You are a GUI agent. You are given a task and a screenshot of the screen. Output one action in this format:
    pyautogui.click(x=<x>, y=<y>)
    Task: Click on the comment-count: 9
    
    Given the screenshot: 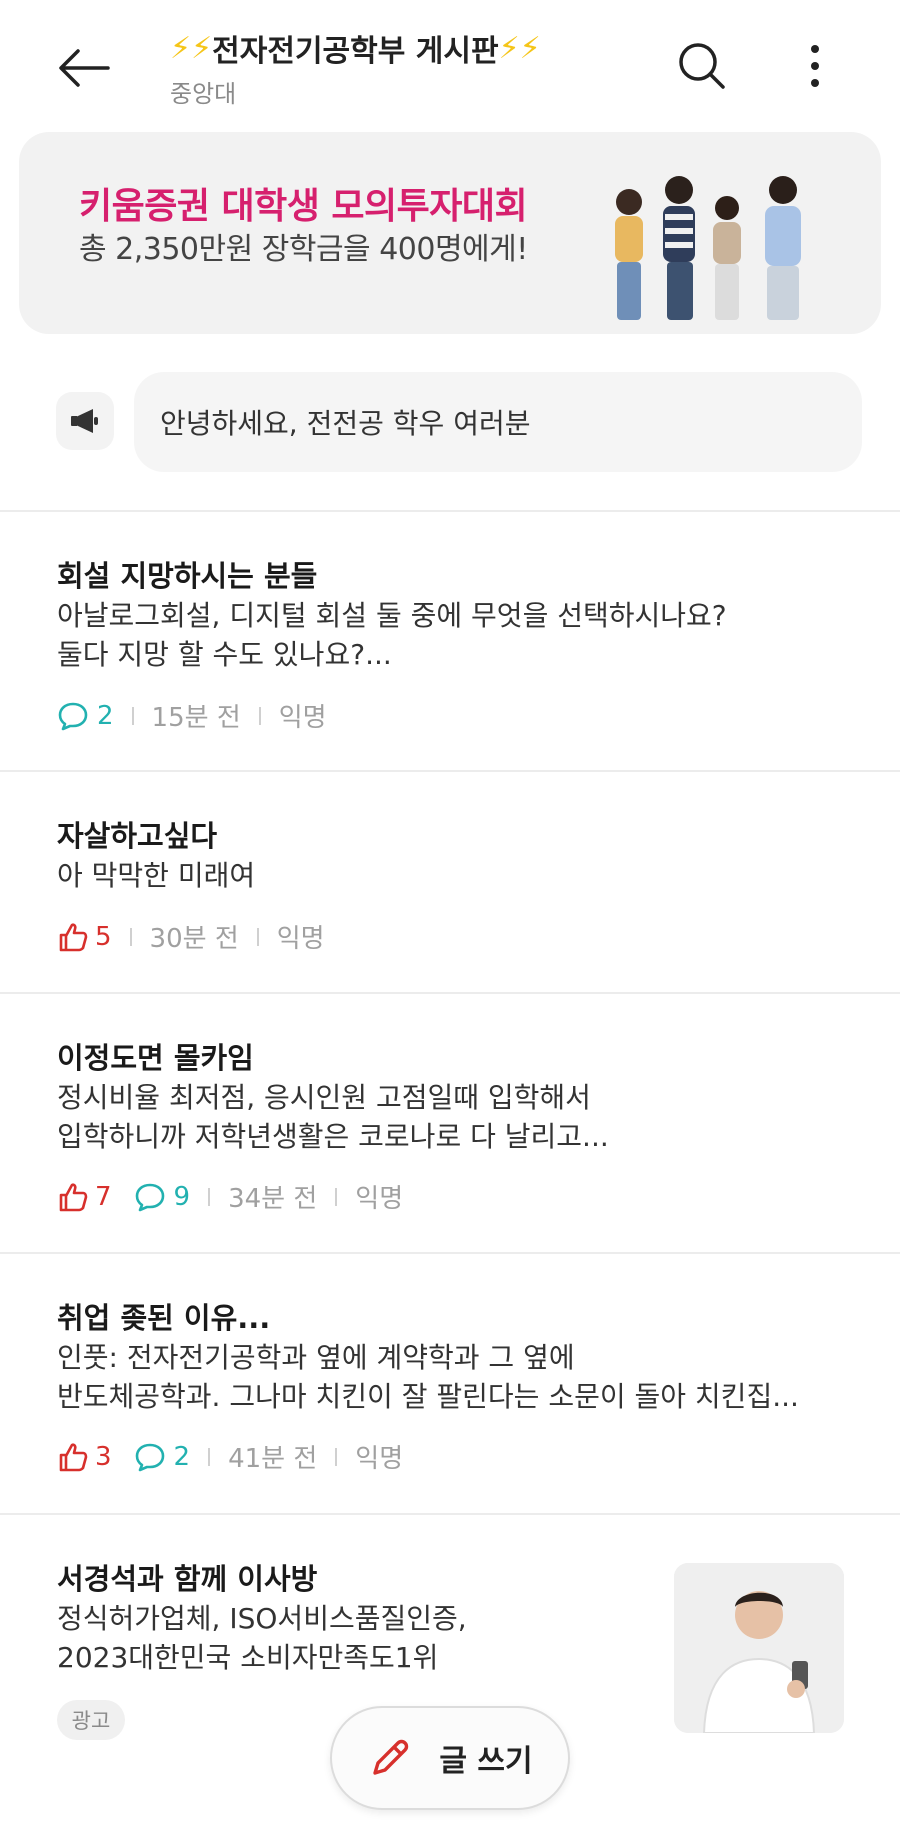 What is the action you would take?
    pyautogui.click(x=182, y=1196)
    